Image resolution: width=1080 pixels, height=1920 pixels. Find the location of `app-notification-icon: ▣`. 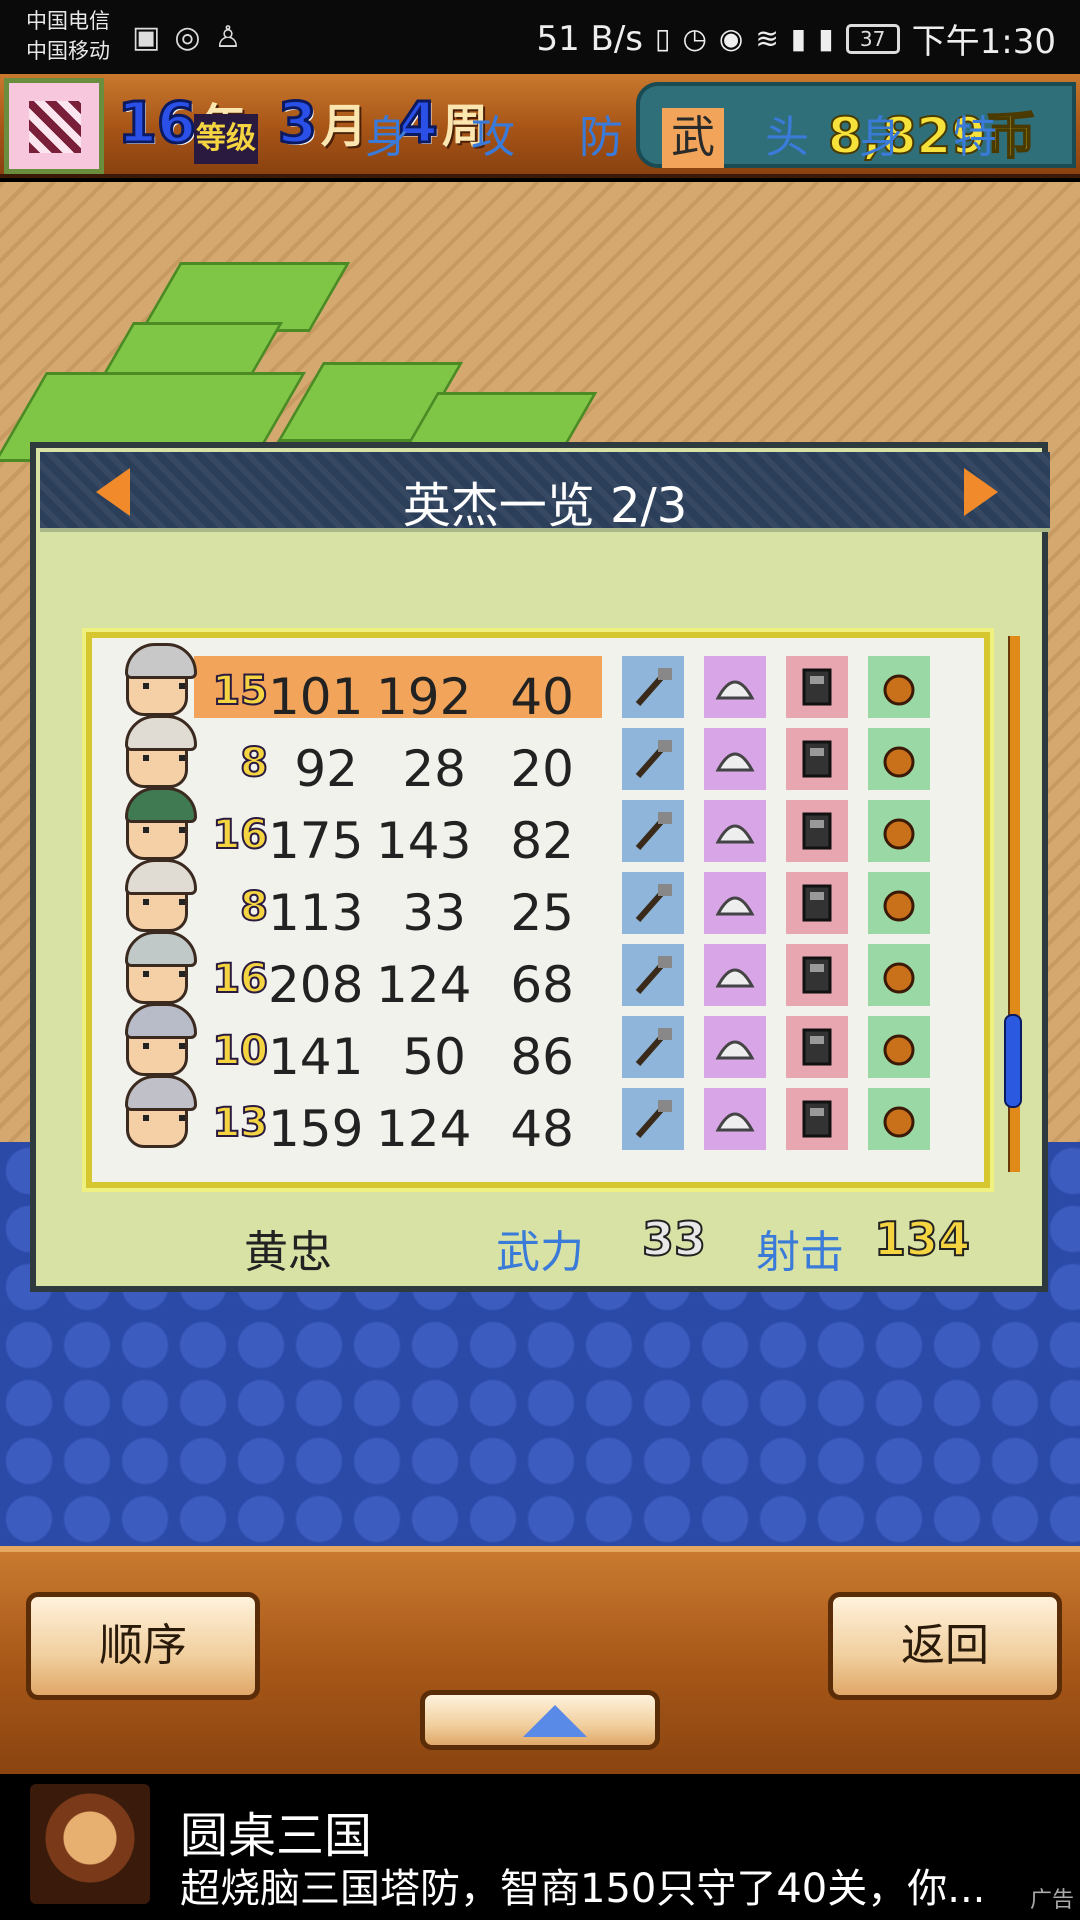

app-notification-icon: ▣ is located at coordinates (146, 37).